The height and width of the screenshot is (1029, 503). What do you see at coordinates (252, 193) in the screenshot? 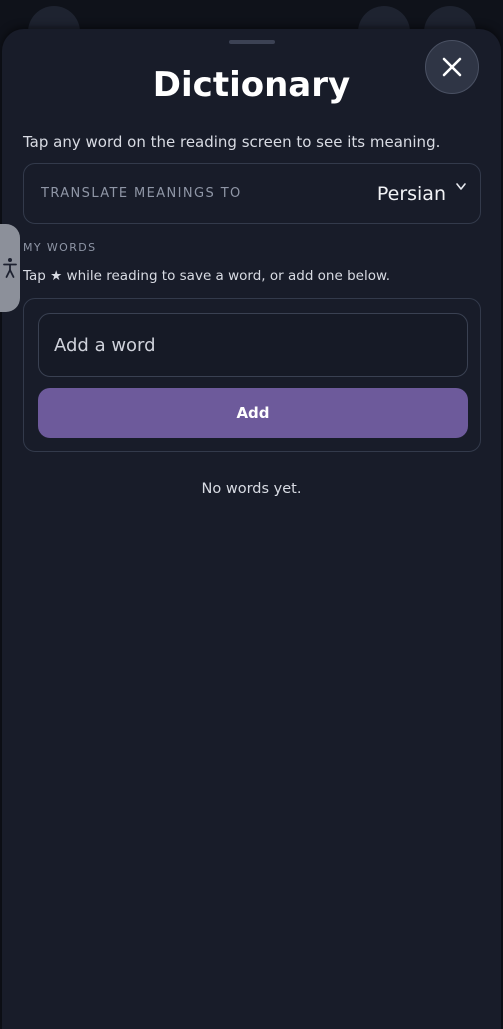
I see `translate-language-row: TRANSLATE MEANINGS TO Persian` at bounding box center [252, 193].